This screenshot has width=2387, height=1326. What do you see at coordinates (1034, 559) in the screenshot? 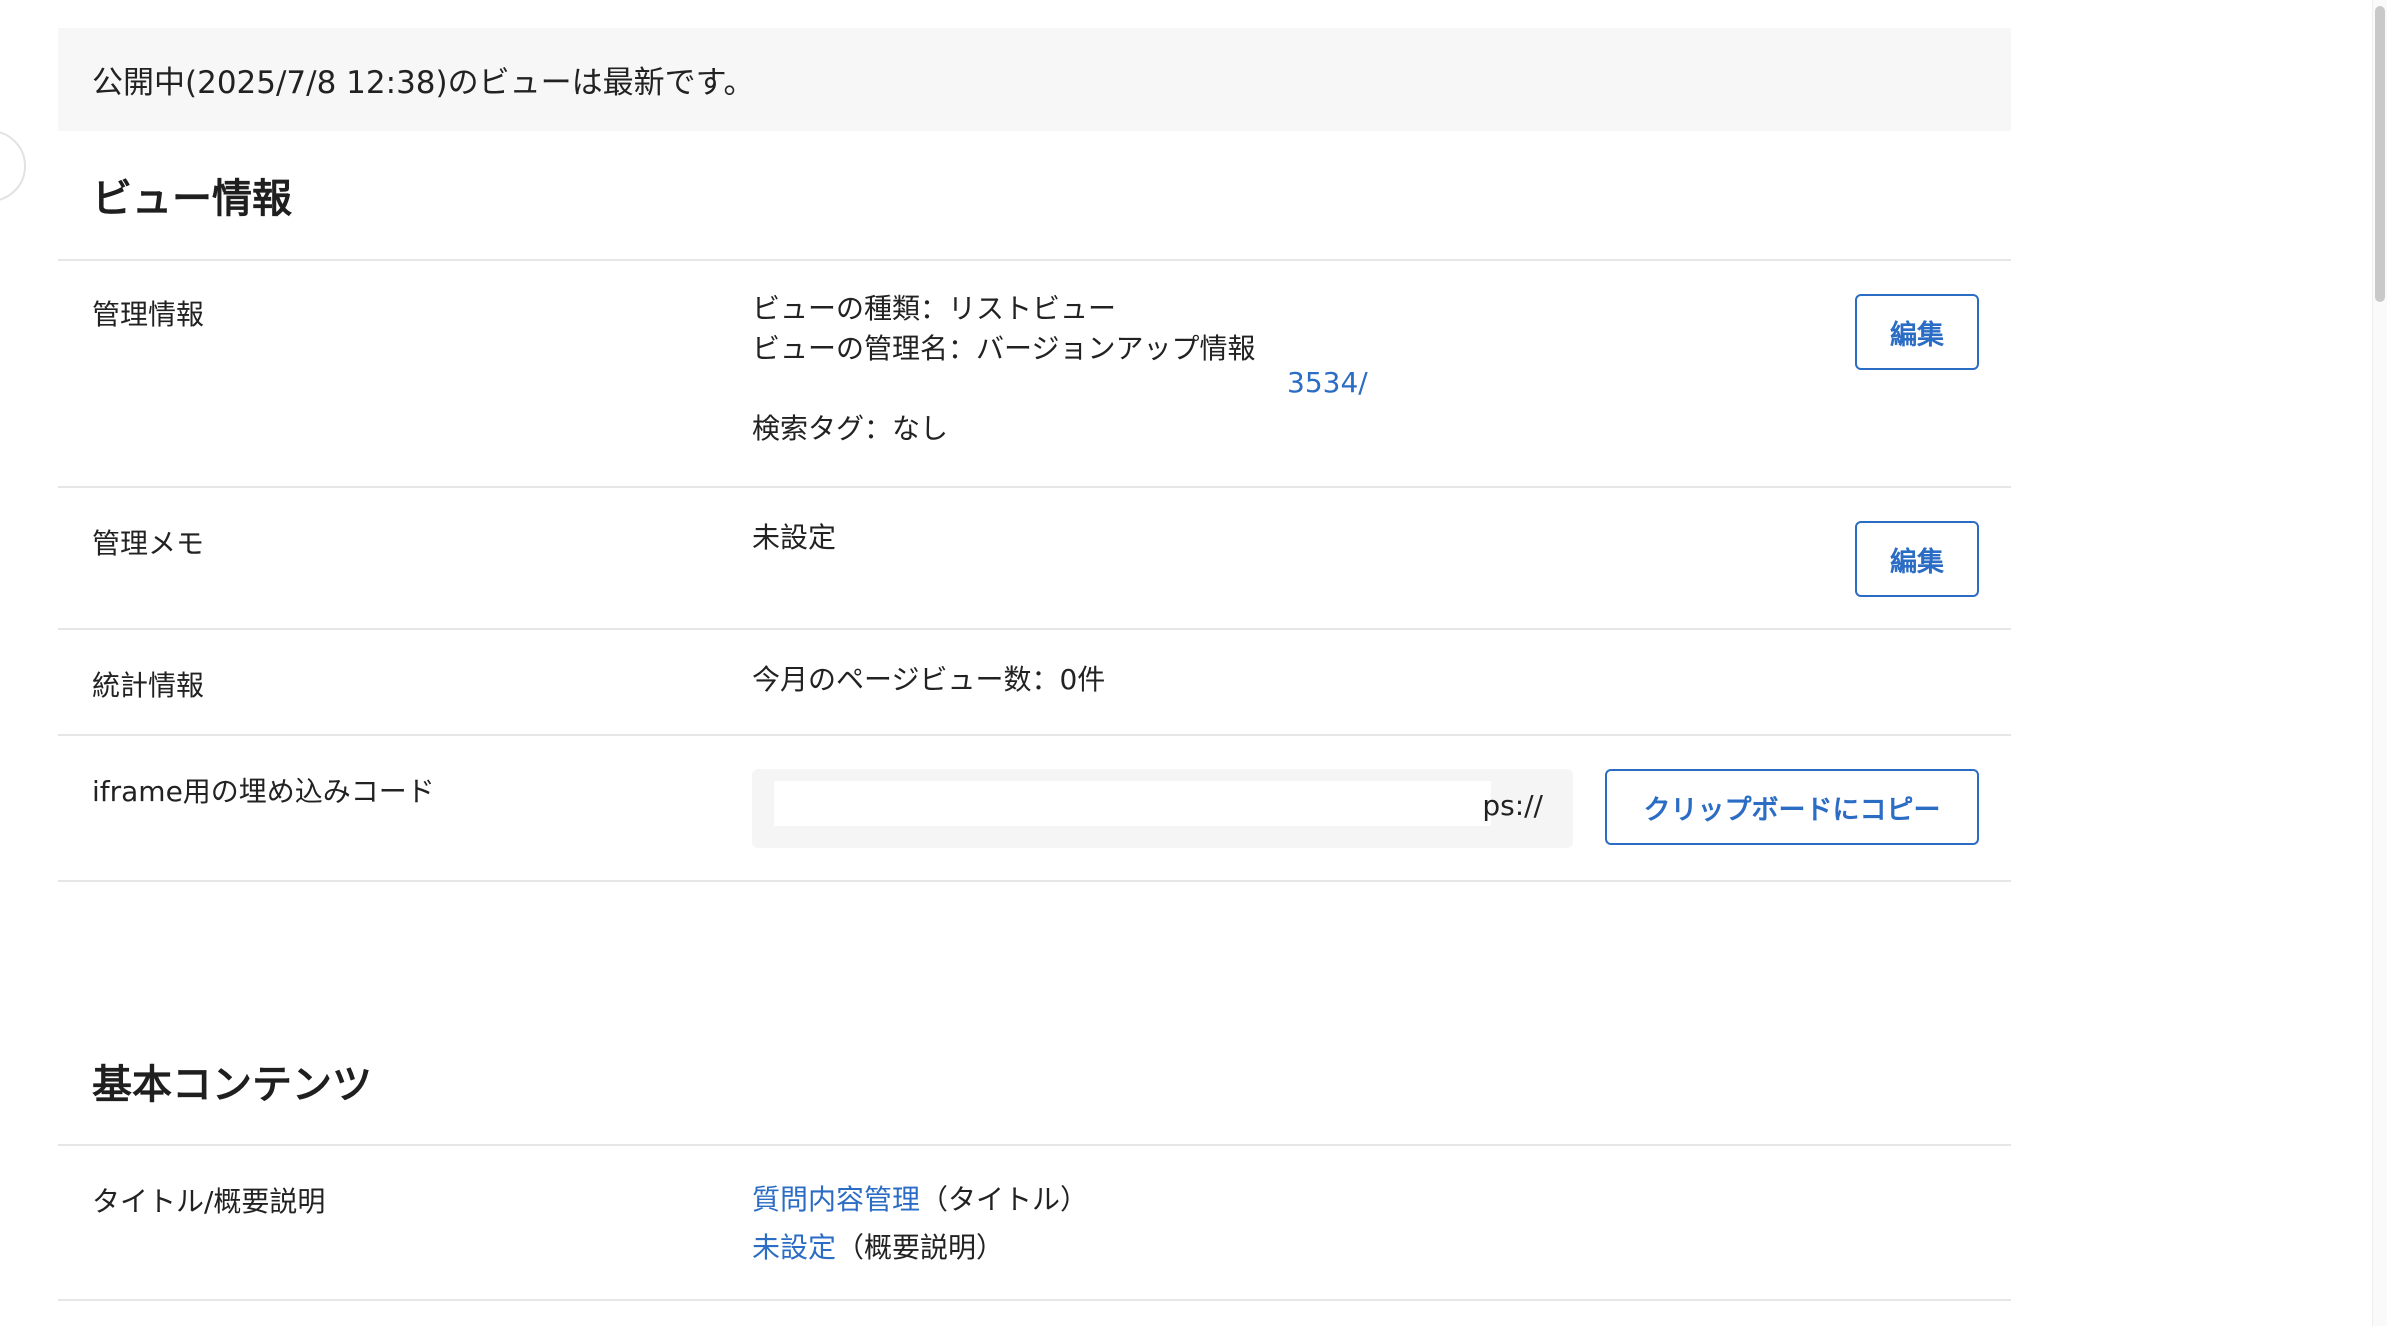
I see `memo-row: 管理メモ 未設定 編集` at bounding box center [1034, 559].